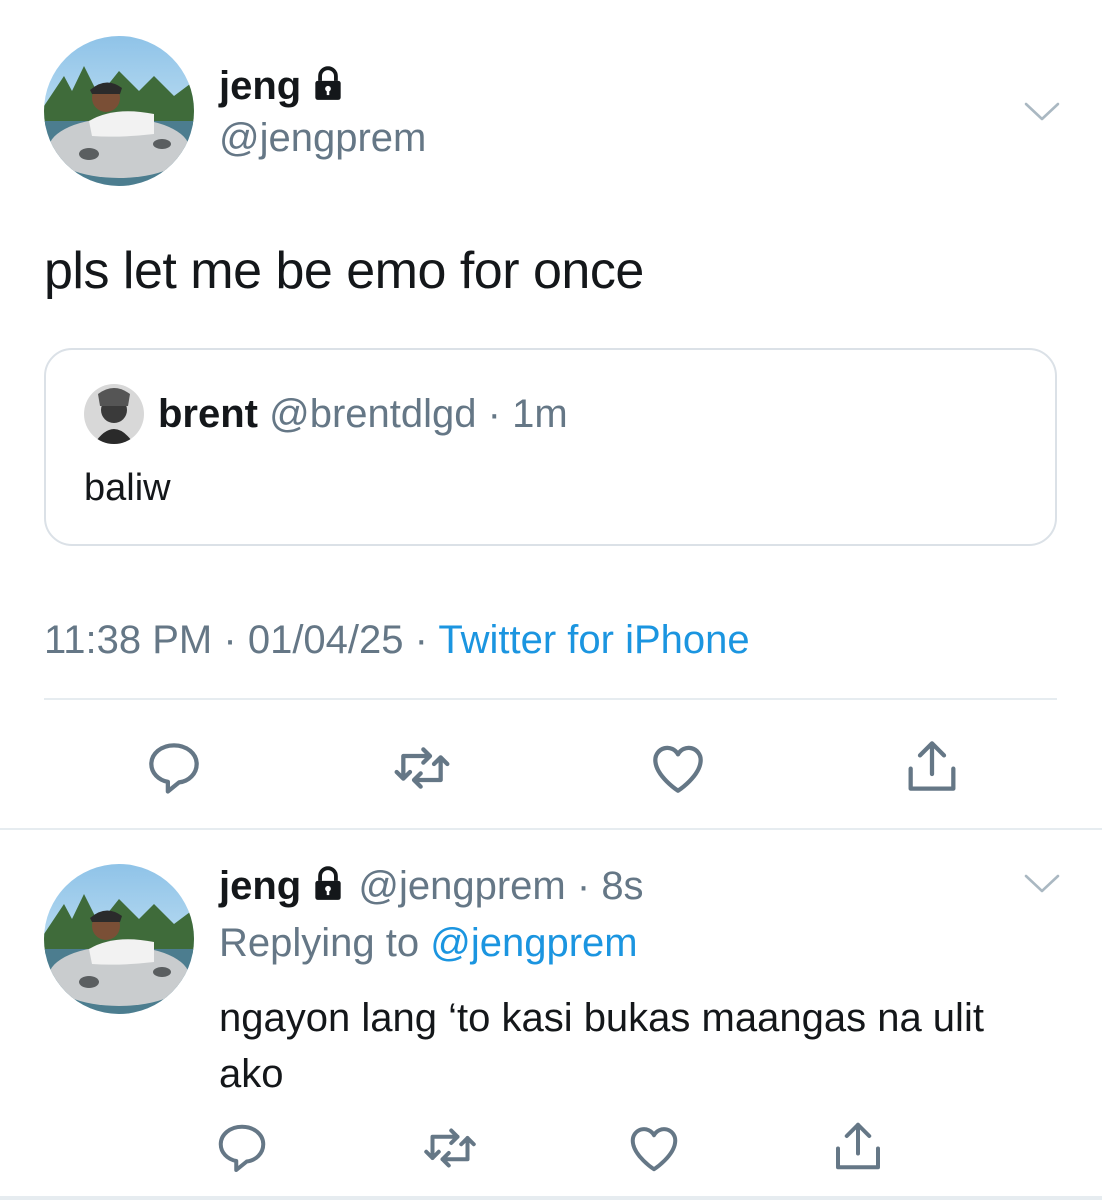 The height and width of the screenshot is (1200, 1102). Describe the element at coordinates (373, 414) in the screenshot. I see `quoted-handle: @brentdlgd` at that location.